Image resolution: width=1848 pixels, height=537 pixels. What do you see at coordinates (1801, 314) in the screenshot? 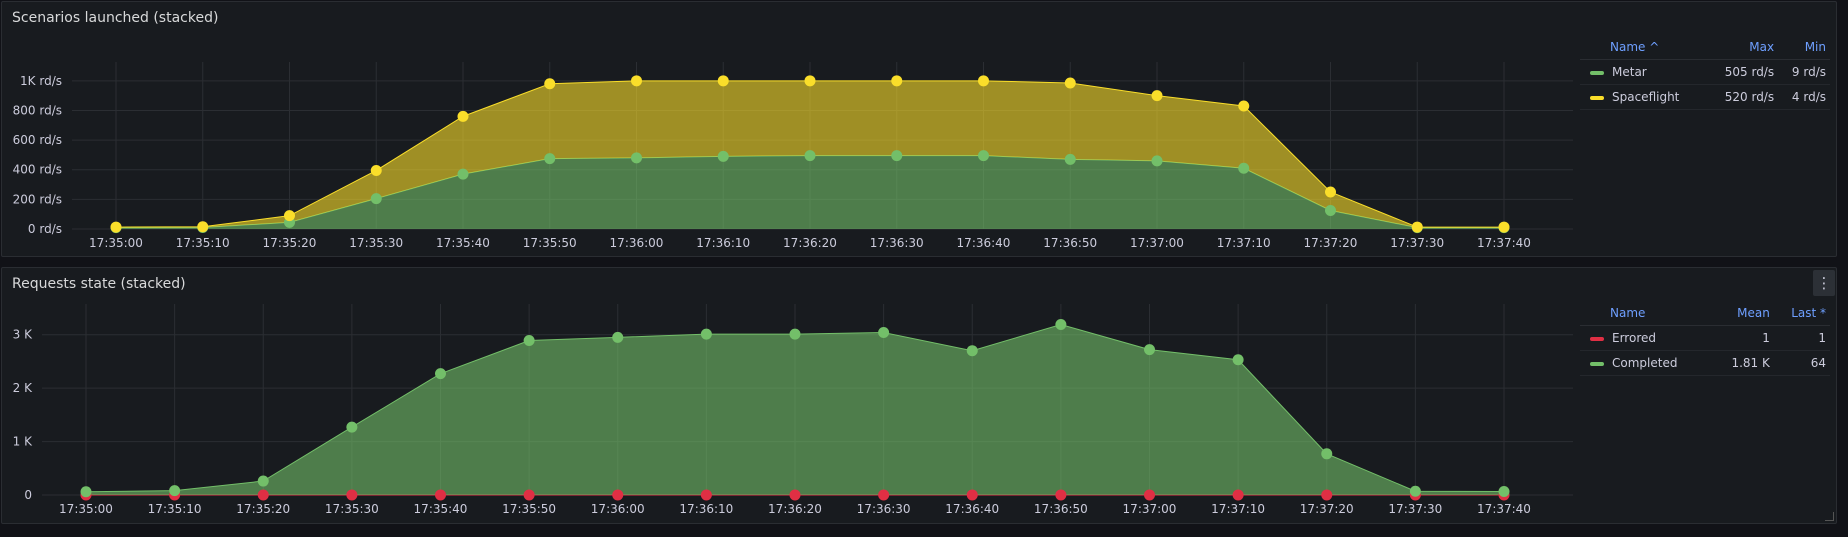
I see `legend-header-last: Last *` at bounding box center [1801, 314].